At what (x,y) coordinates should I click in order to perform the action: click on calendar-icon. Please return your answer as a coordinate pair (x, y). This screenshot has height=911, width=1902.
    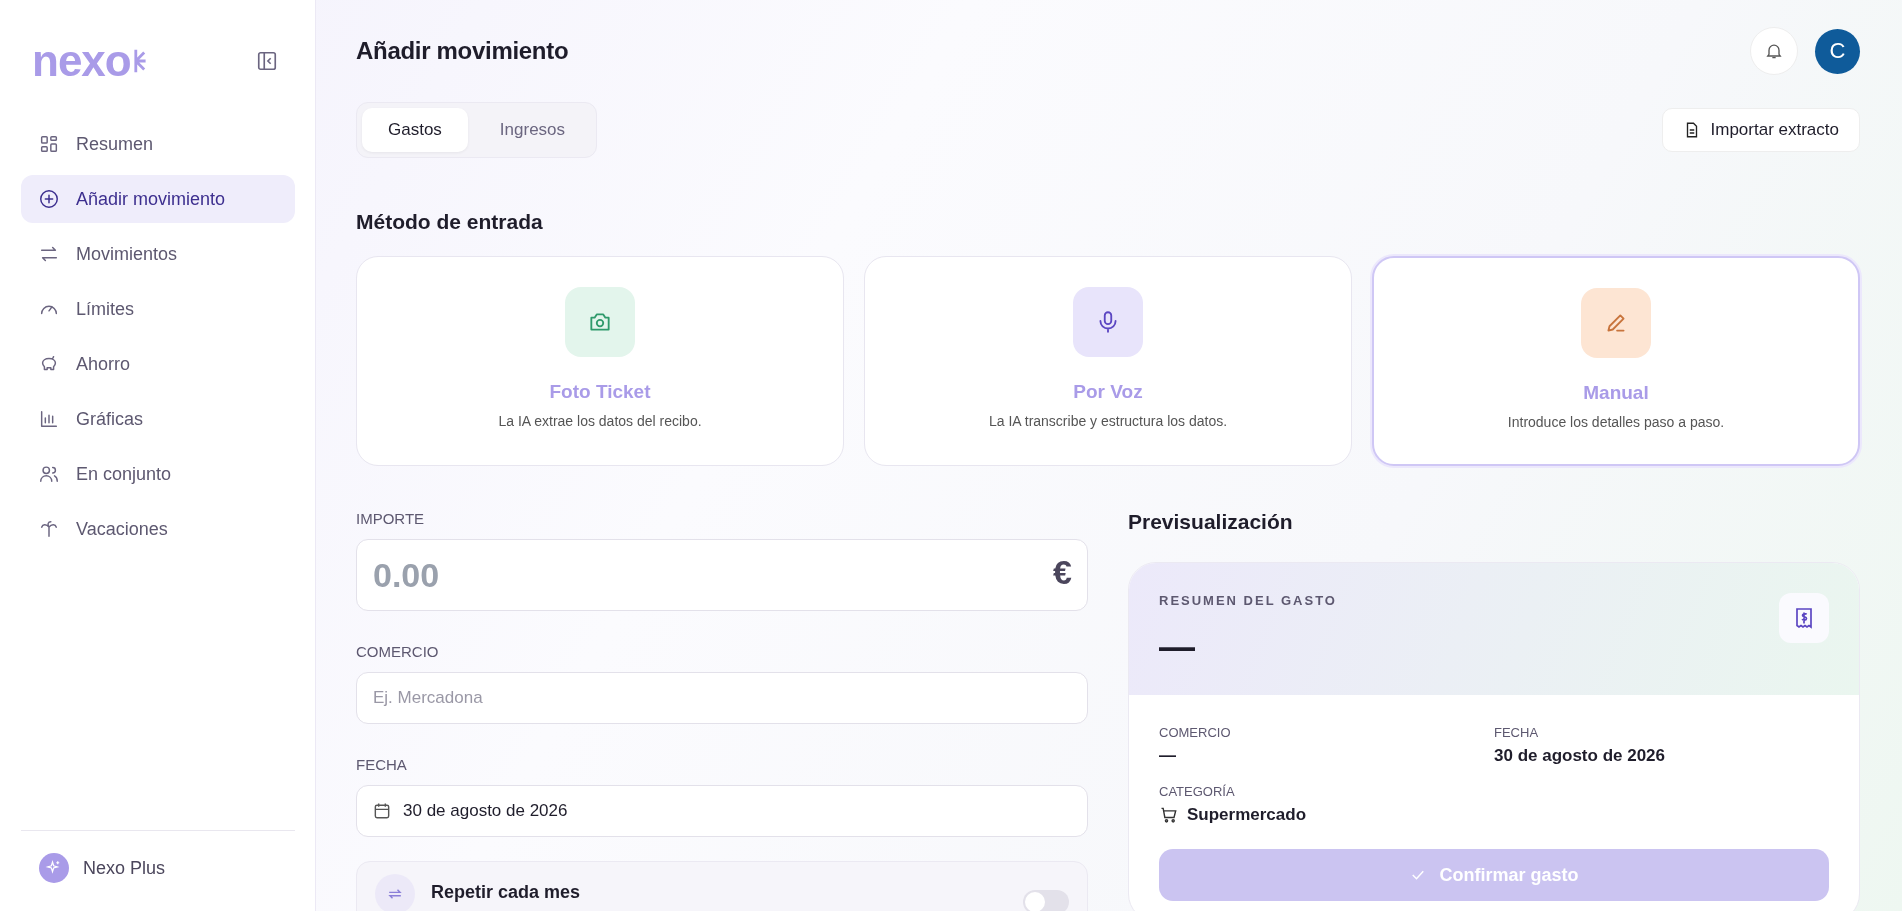
    Looking at the image, I should click on (382, 811).